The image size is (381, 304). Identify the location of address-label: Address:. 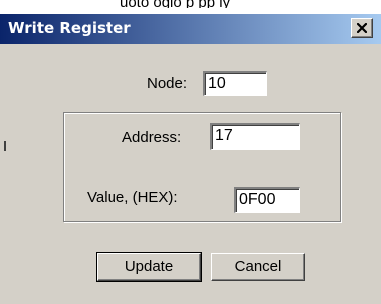
(152, 137).